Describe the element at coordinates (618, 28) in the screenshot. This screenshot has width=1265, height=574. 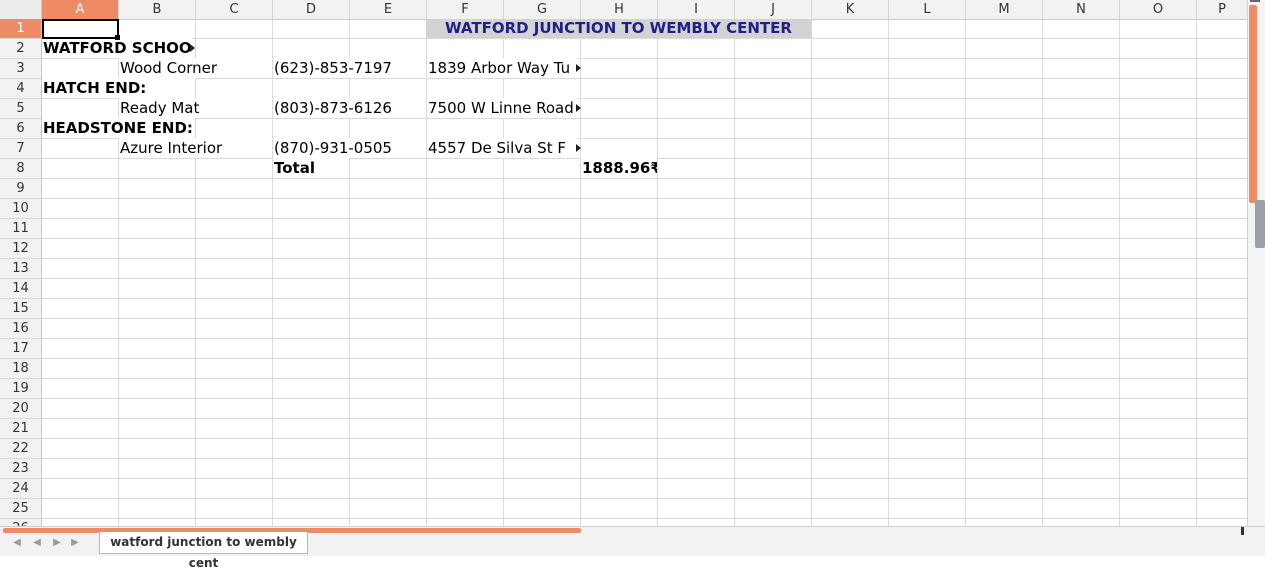
I see `sheet-title-cell: WATFORD JUNCTION TO WEMBLY CENTER` at that location.